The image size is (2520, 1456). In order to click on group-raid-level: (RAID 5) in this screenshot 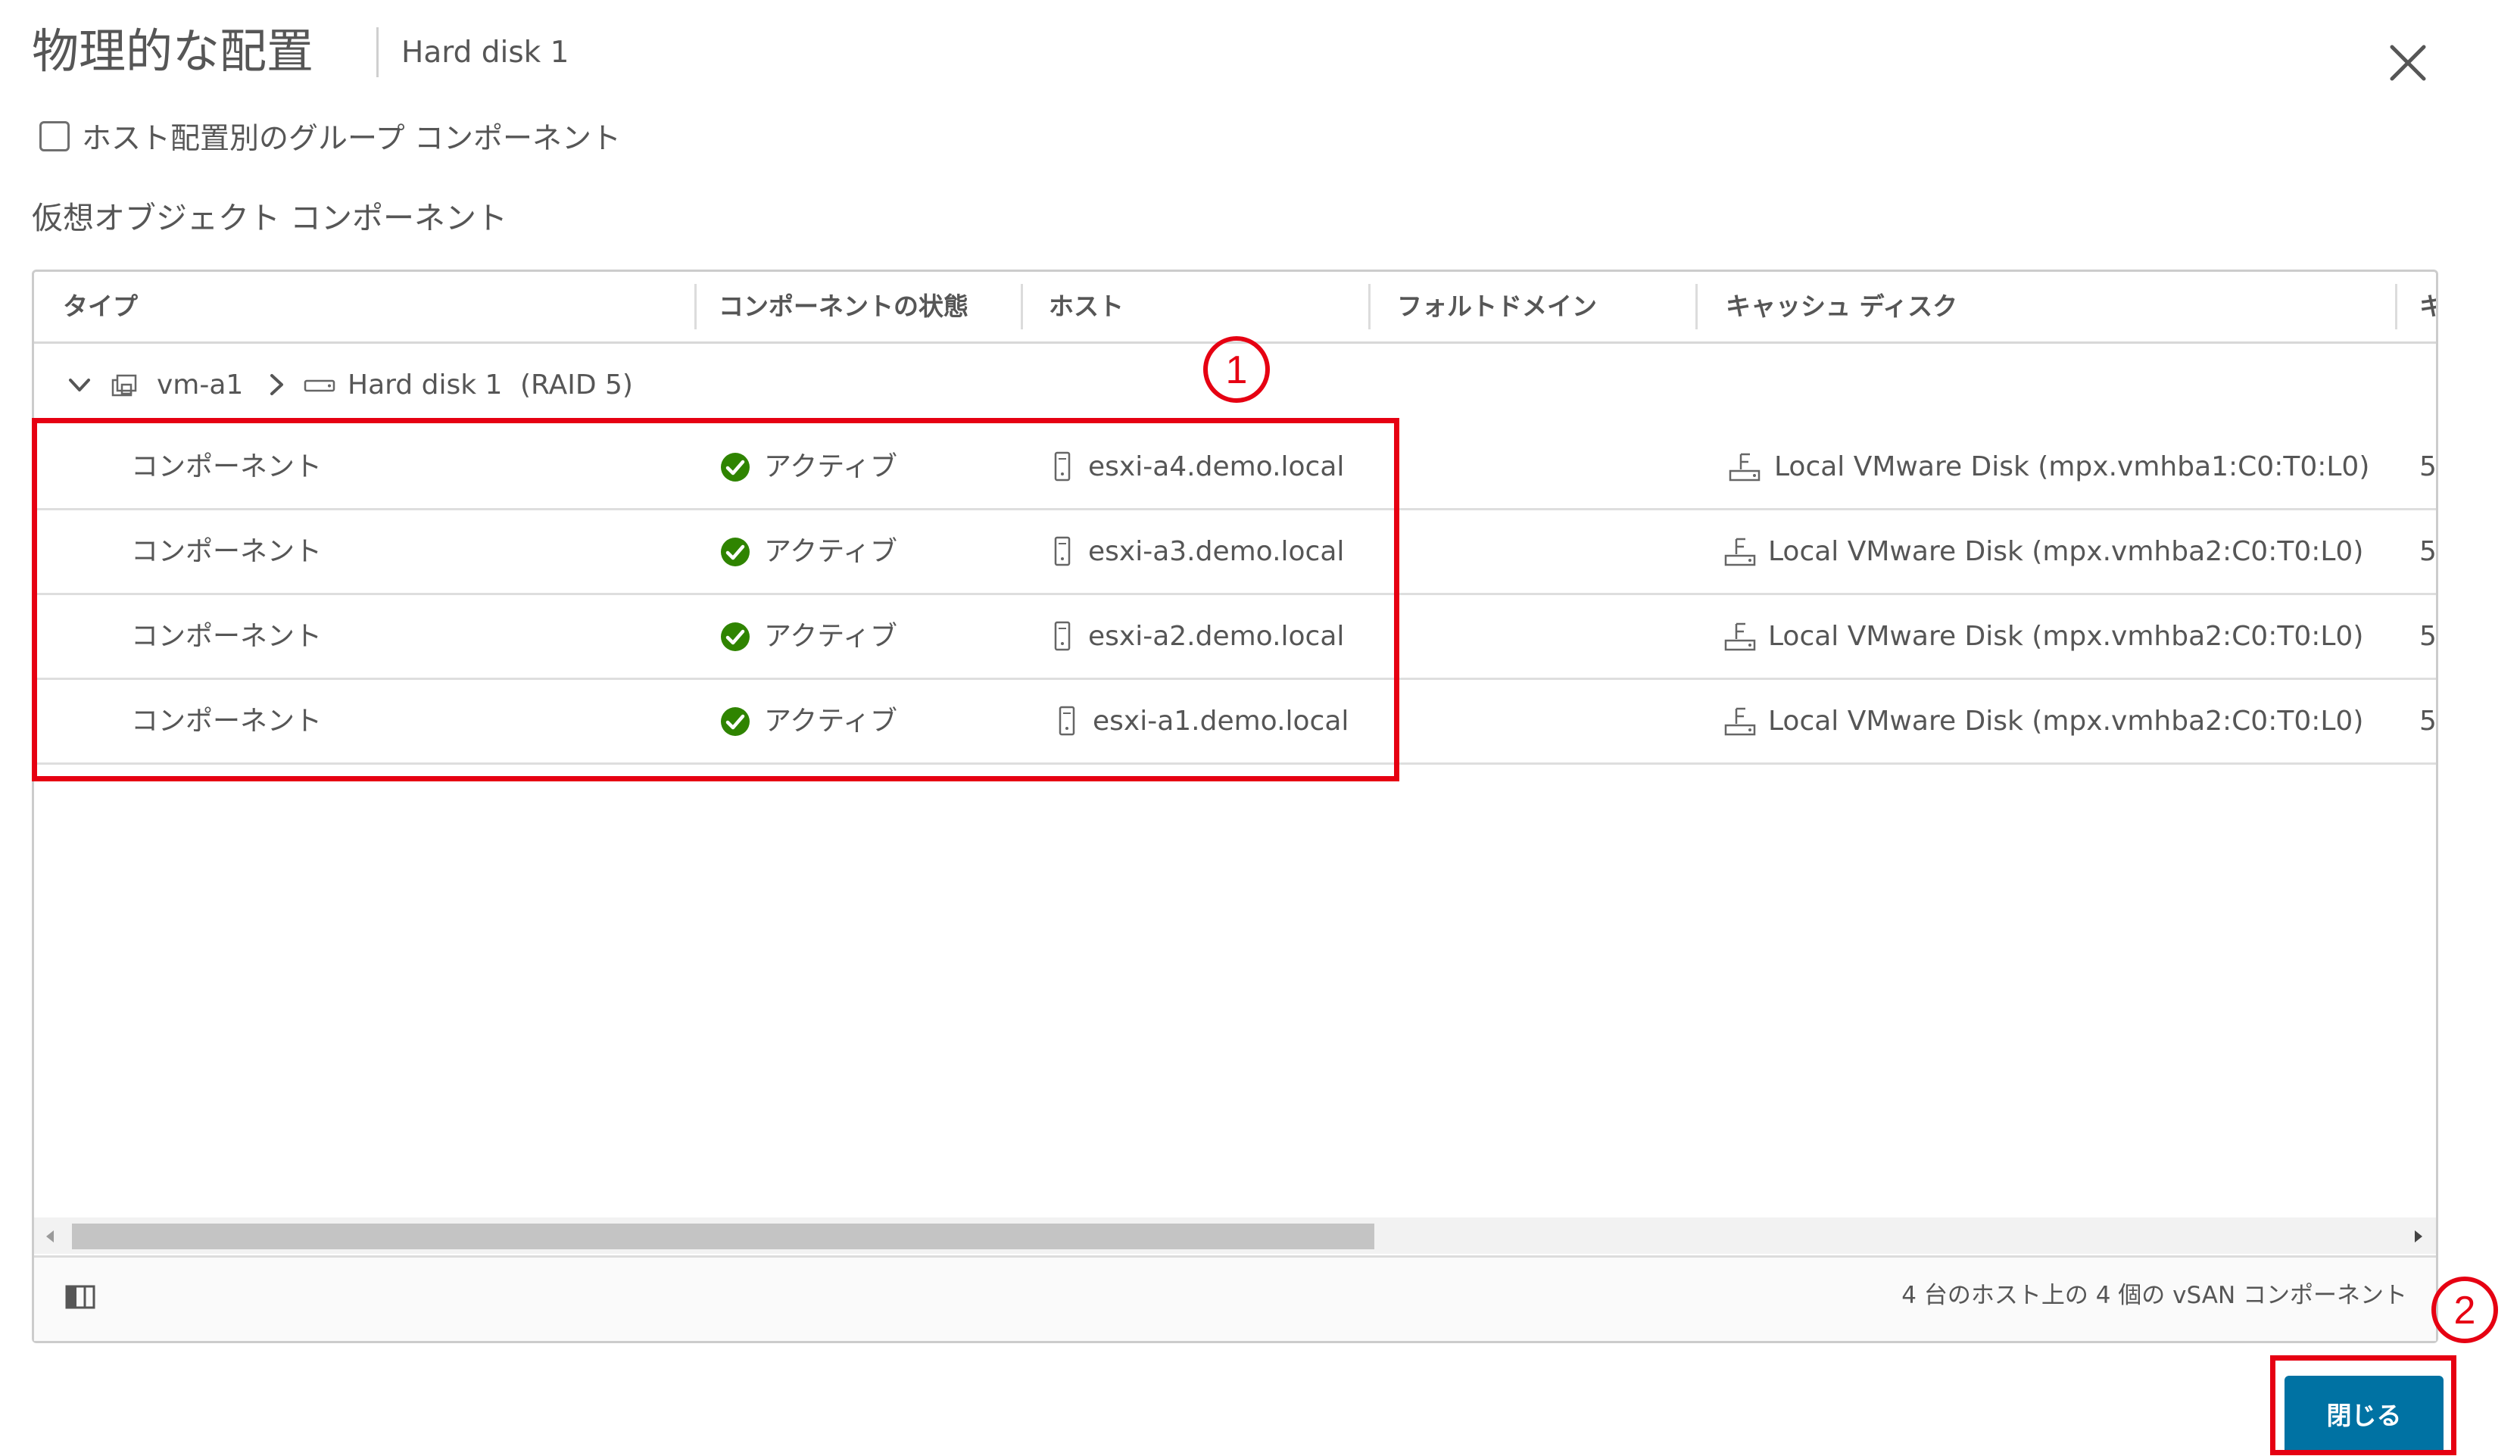, I will do `click(576, 385)`.